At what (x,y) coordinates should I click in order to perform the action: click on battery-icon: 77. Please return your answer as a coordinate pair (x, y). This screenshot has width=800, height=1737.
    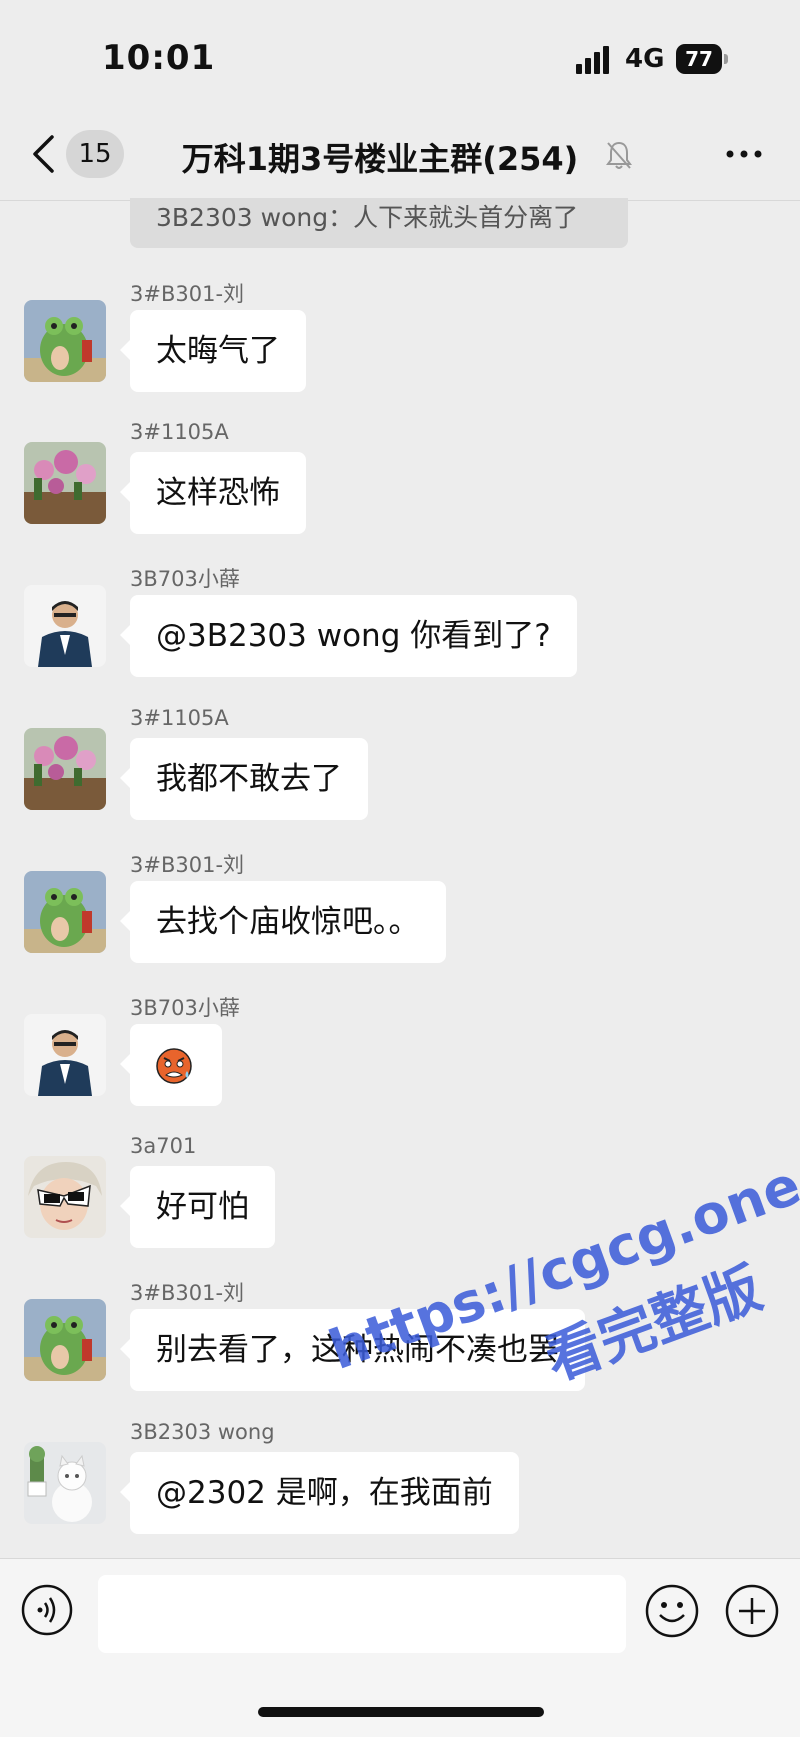
    Looking at the image, I should click on (702, 59).